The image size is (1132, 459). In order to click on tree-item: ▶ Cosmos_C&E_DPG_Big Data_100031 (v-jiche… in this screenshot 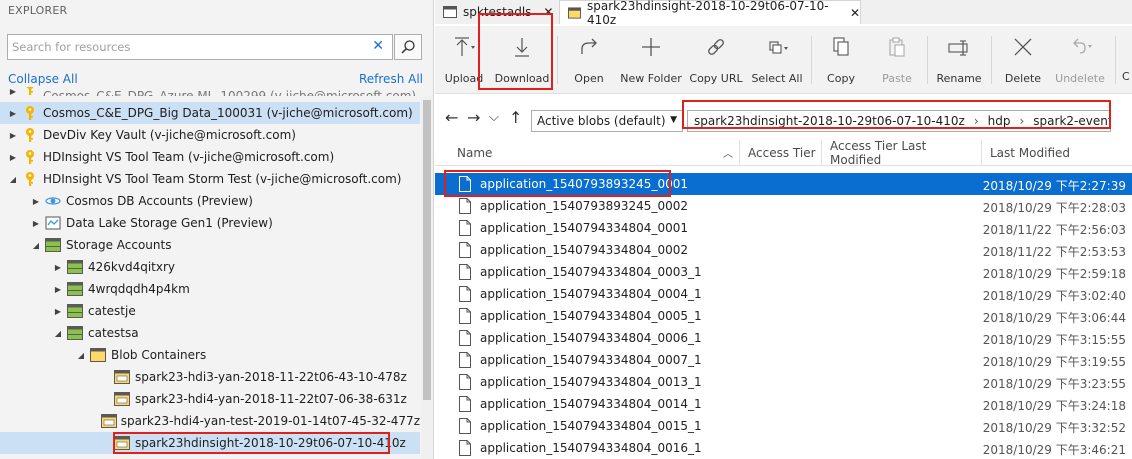, I will do `click(210, 113)`.